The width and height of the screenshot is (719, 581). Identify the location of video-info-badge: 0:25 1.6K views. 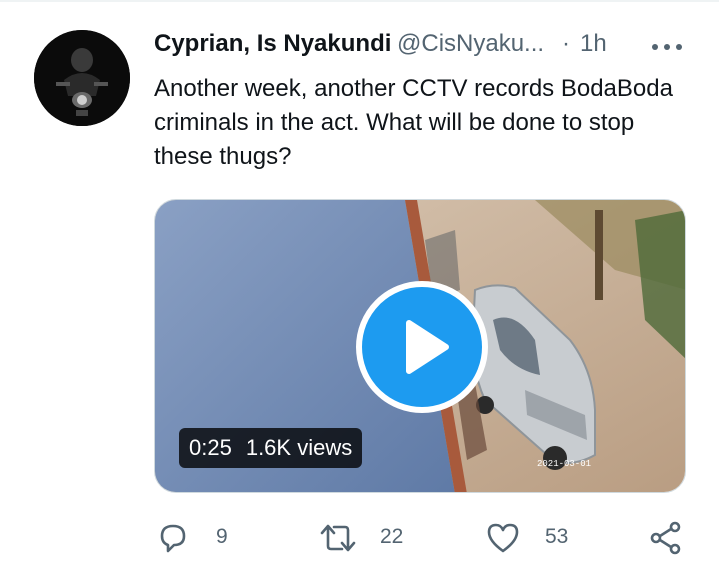
(271, 448).